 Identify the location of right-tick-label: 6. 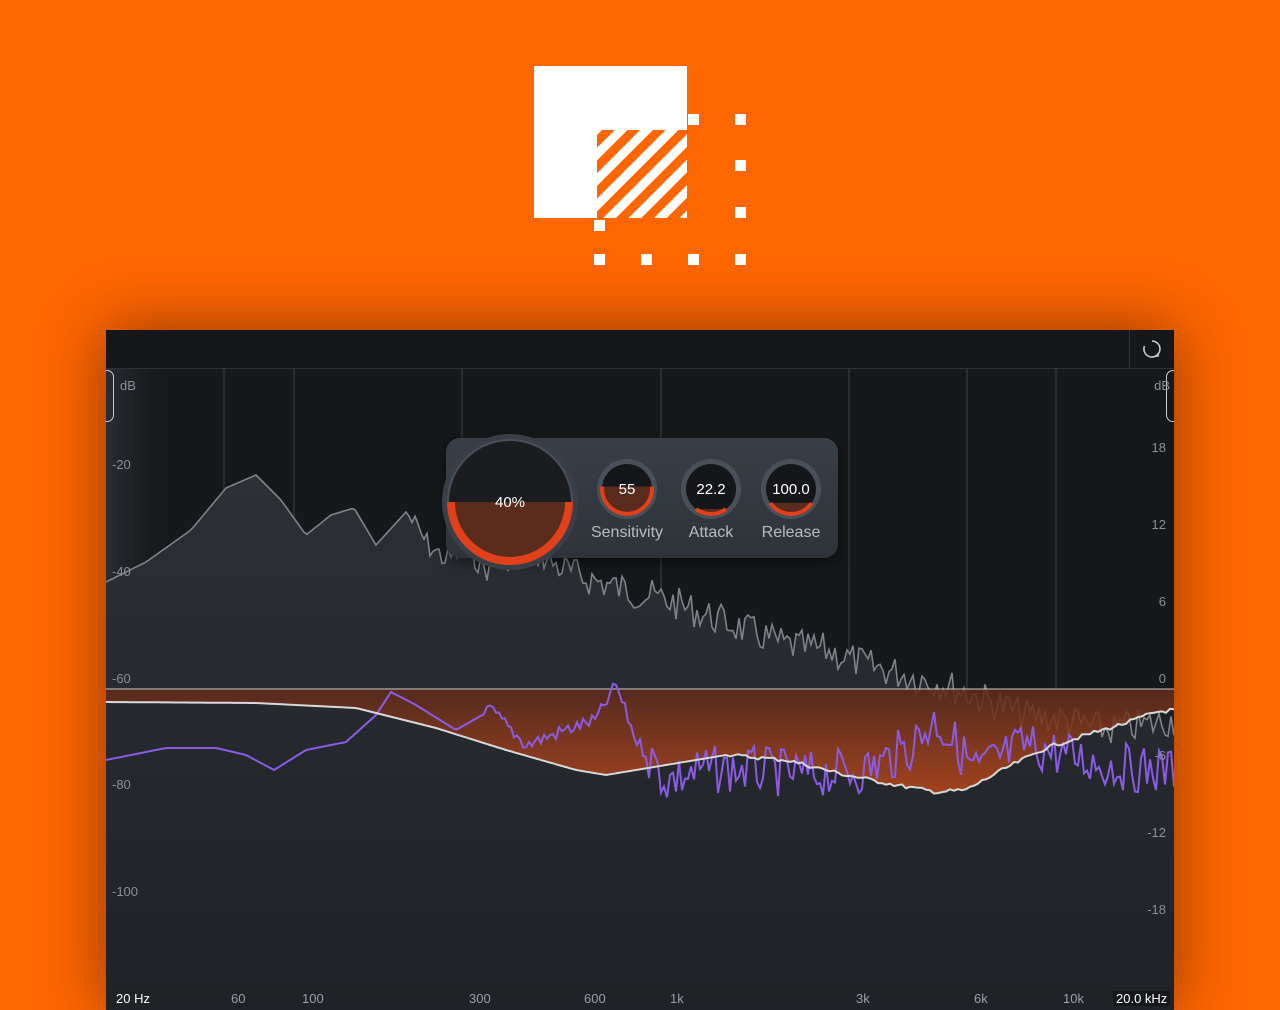
(1162, 601).